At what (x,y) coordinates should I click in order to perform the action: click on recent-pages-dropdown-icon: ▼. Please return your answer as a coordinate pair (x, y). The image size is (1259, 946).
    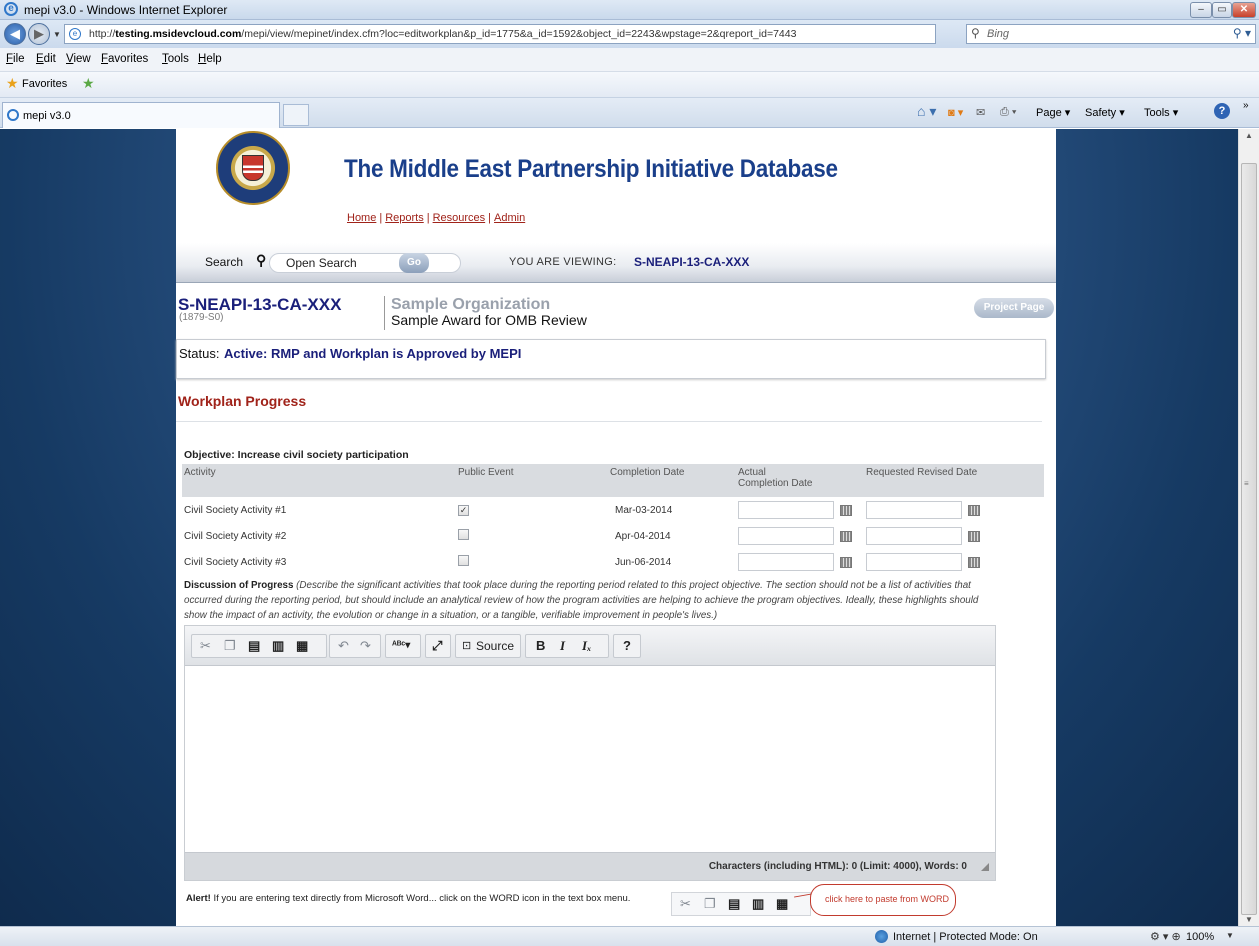
    Looking at the image, I should click on (57, 34).